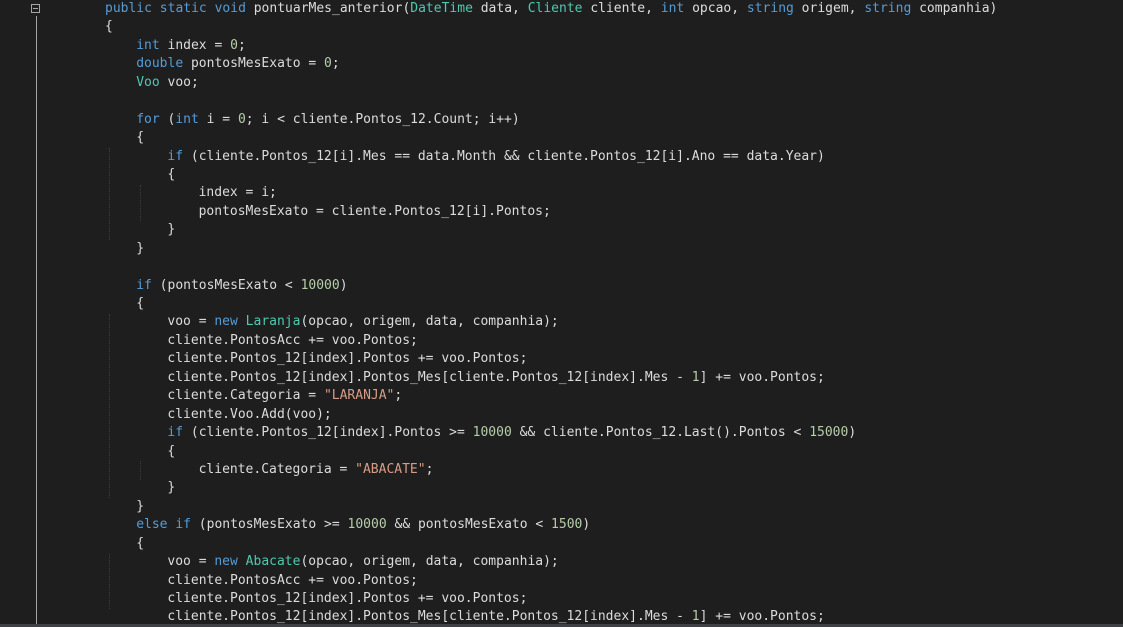 The image size is (1123, 627). I want to click on code-token-keyword: new, so click(226, 562).